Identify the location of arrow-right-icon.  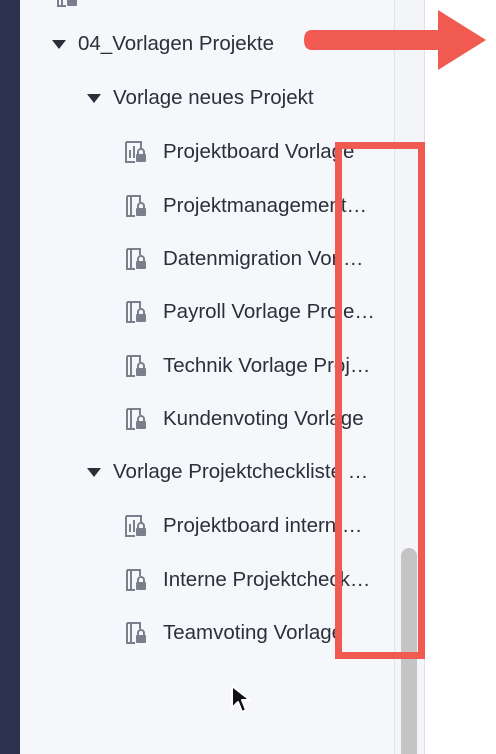
(395, 40).